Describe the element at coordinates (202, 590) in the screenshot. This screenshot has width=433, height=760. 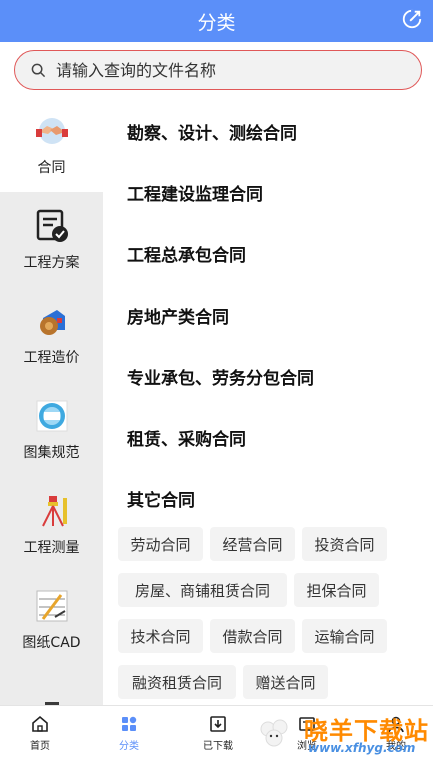
I see `tag-chip: 房屋、商铺租赁合同` at that location.